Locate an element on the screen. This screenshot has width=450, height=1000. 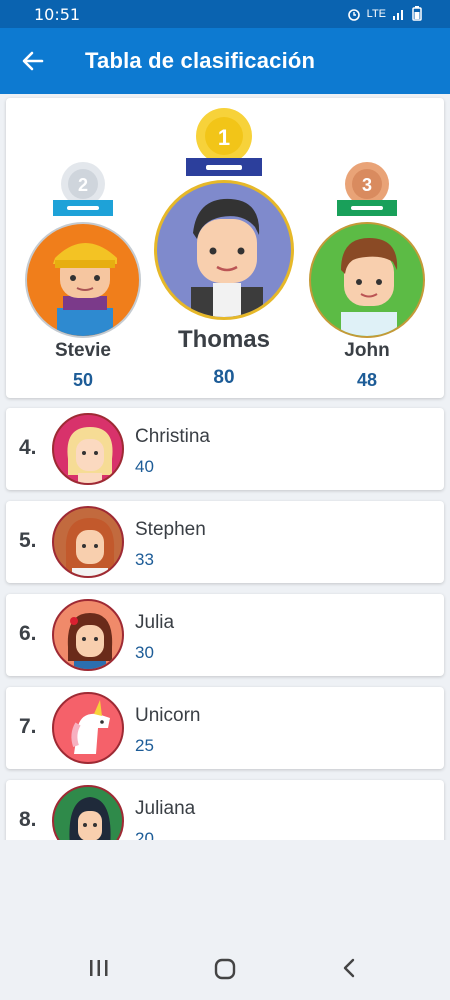
player-name: Julia is located at coordinates (155, 622).